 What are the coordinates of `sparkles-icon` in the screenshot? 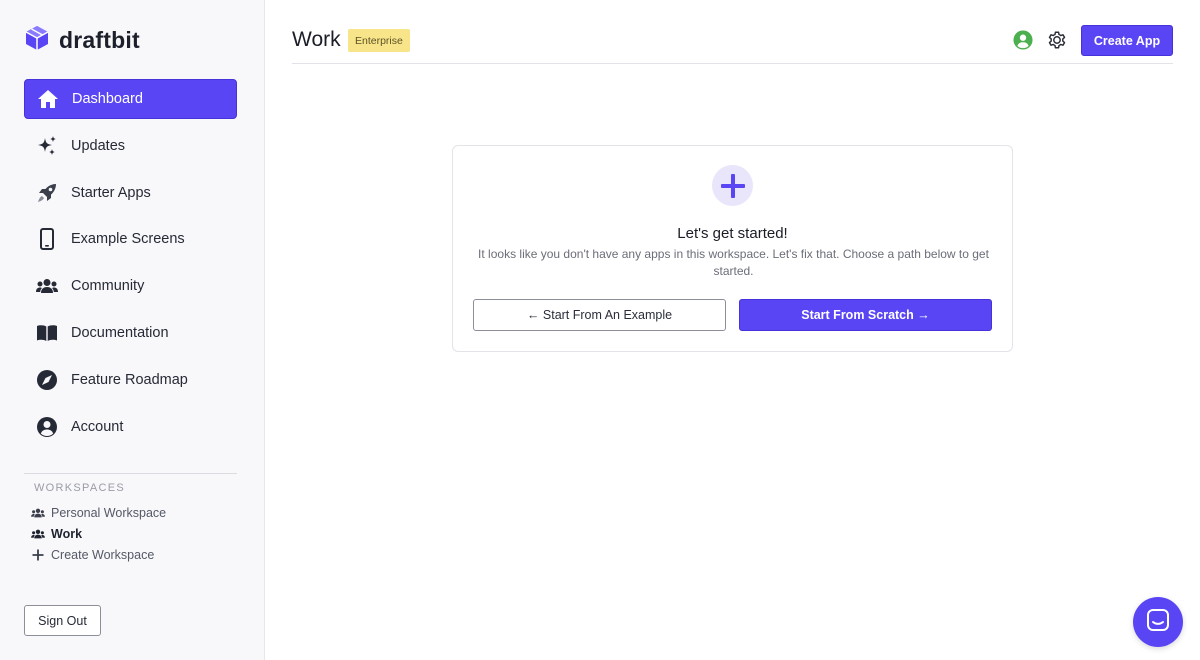 It's located at (47, 146).